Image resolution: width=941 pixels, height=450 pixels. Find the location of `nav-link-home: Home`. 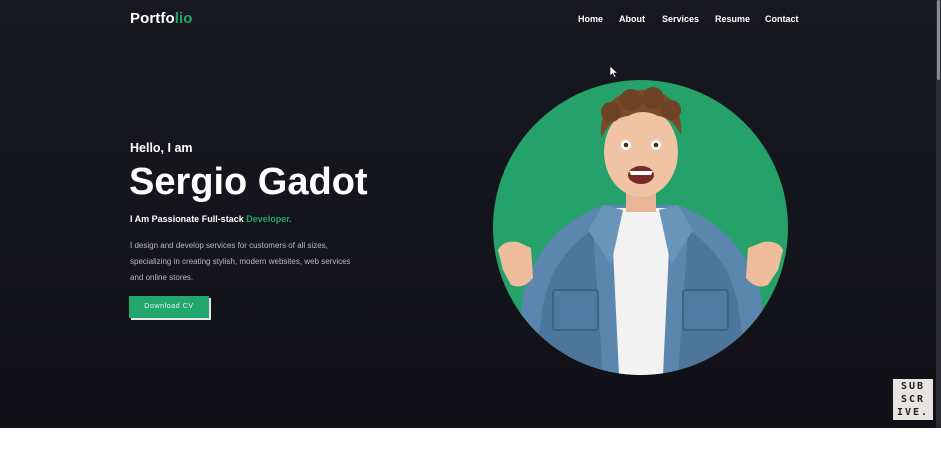

nav-link-home: Home is located at coordinates (590, 19).